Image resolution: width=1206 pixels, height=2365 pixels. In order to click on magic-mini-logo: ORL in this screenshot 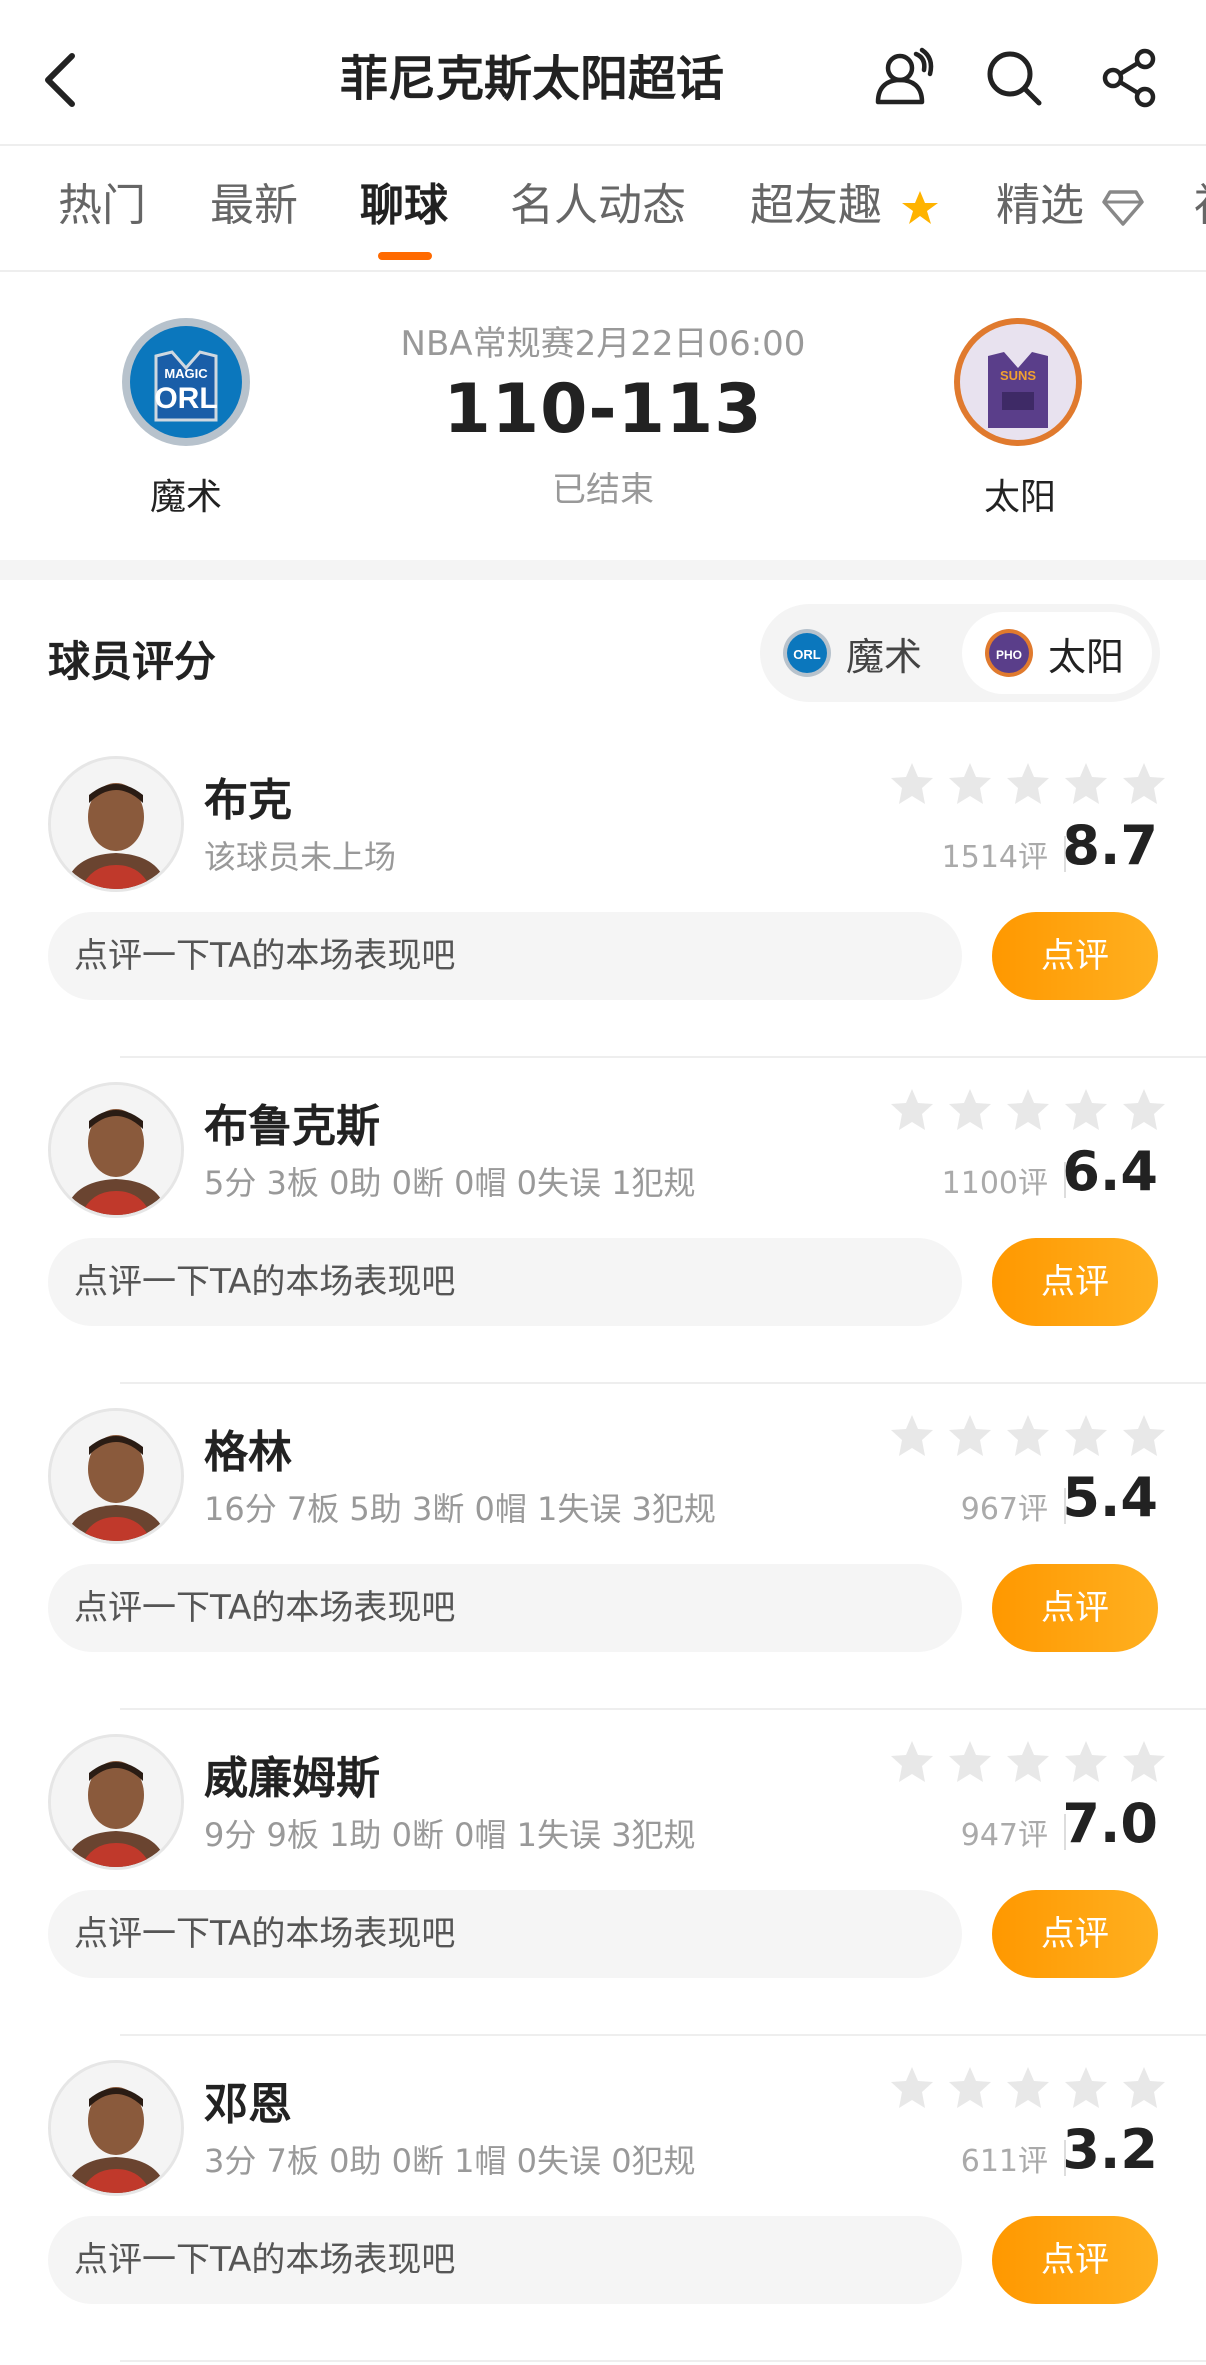, I will do `click(807, 653)`.